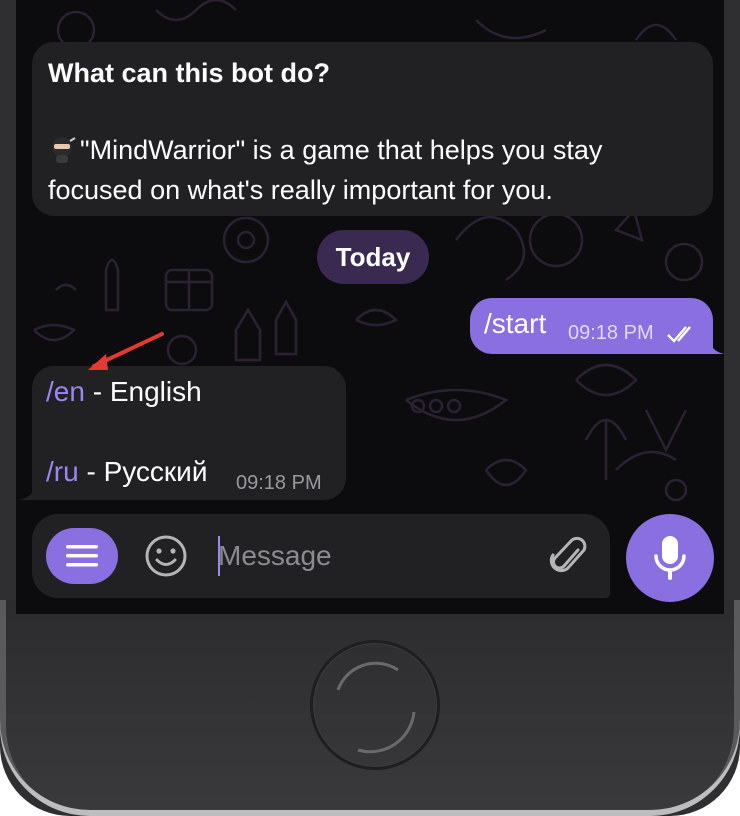 This screenshot has height=816, width=740. Describe the element at coordinates (373, 257) in the screenshot. I see `date-separator: Today` at that location.